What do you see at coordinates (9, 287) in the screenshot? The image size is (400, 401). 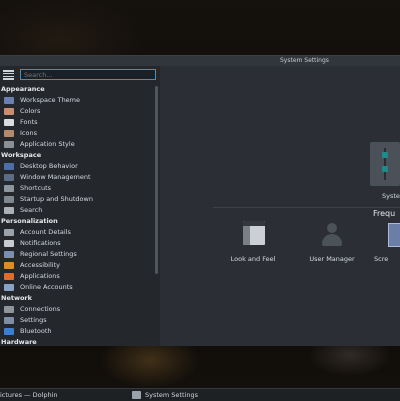 I see `online-accounts-icon` at bounding box center [9, 287].